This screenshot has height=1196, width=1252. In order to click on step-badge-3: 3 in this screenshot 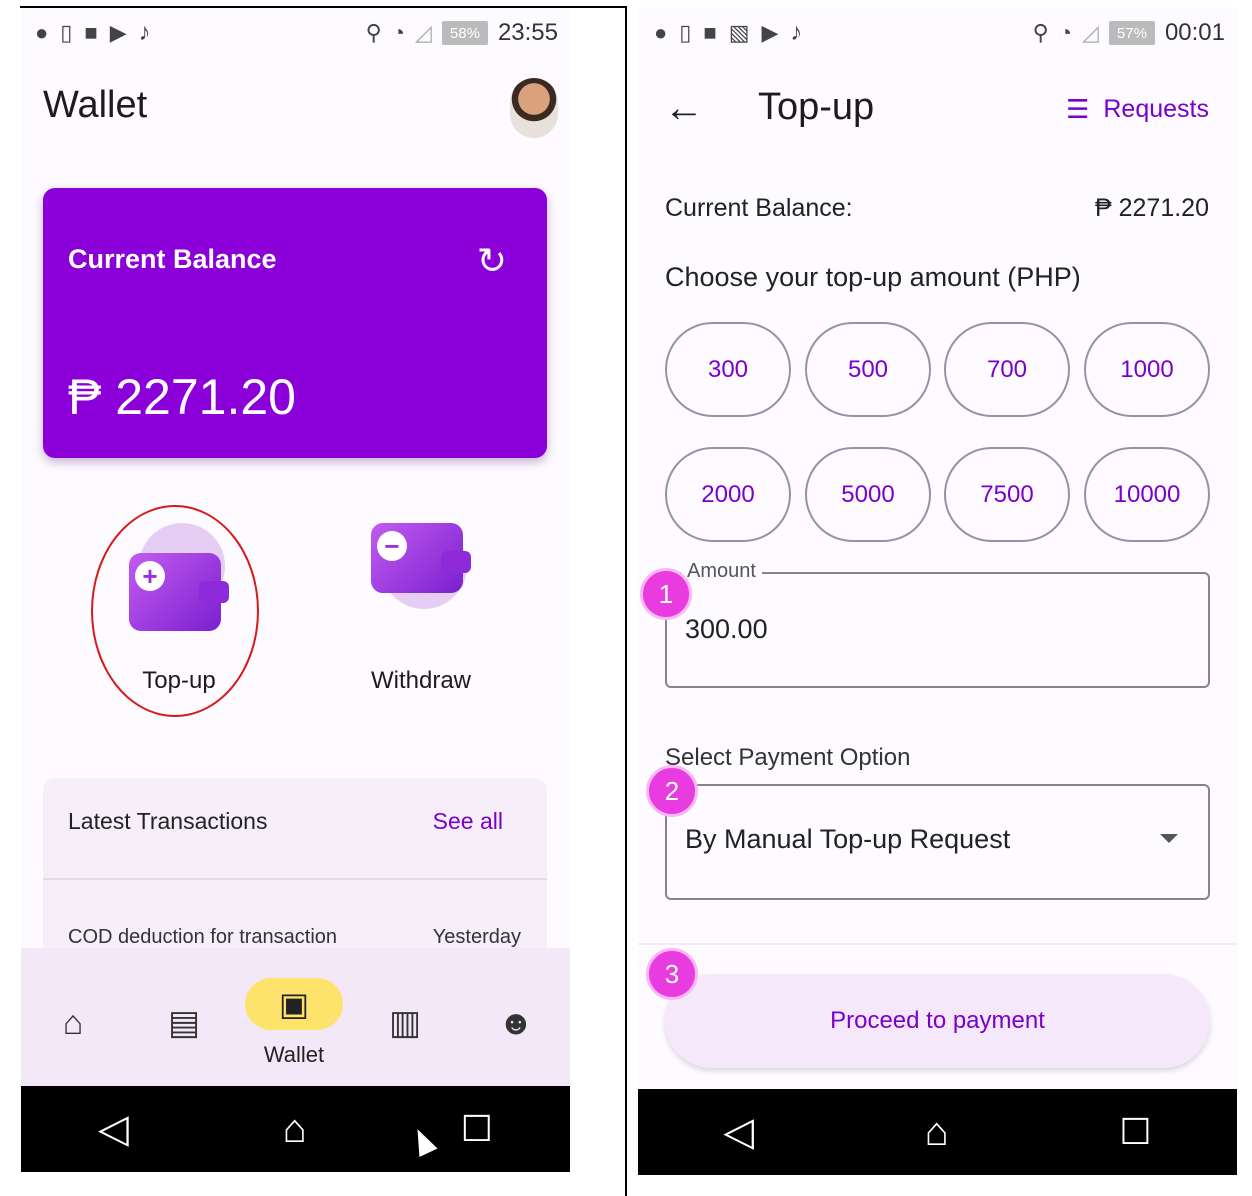, I will do `click(672, 974)`.